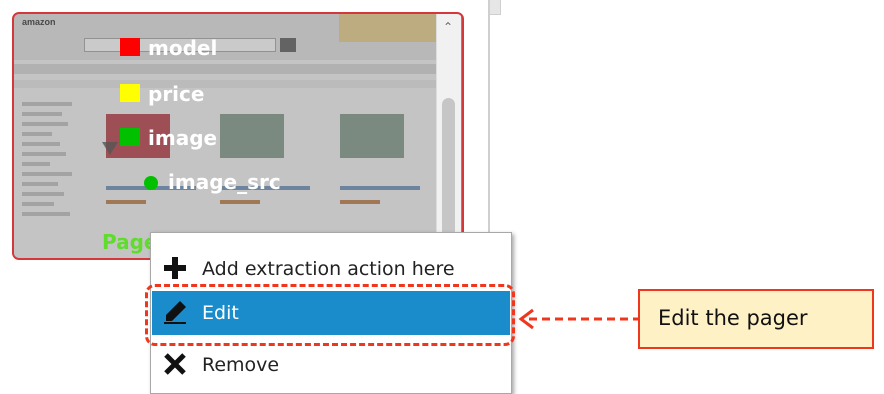  Describe the element at coordinates (110, 148) in the screenshot. I see `expand-triangle-icon` at that location.